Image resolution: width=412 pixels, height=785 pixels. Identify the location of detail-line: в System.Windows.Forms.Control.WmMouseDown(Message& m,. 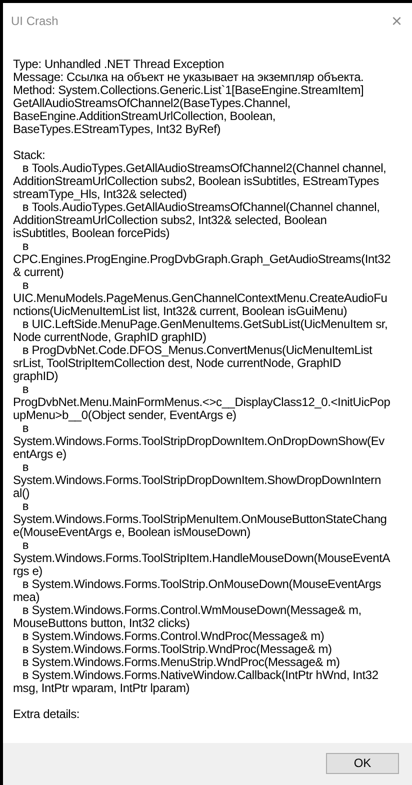
(192, 610).